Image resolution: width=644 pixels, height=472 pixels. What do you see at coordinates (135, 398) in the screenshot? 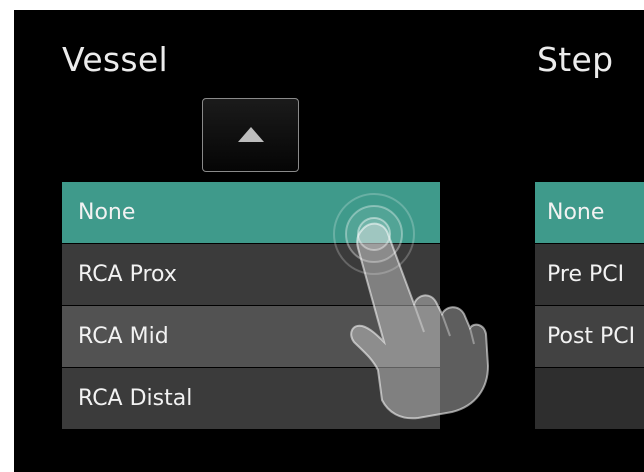
I see `vessel-item-label: RCA Distal` at bounding box center [135, 398].